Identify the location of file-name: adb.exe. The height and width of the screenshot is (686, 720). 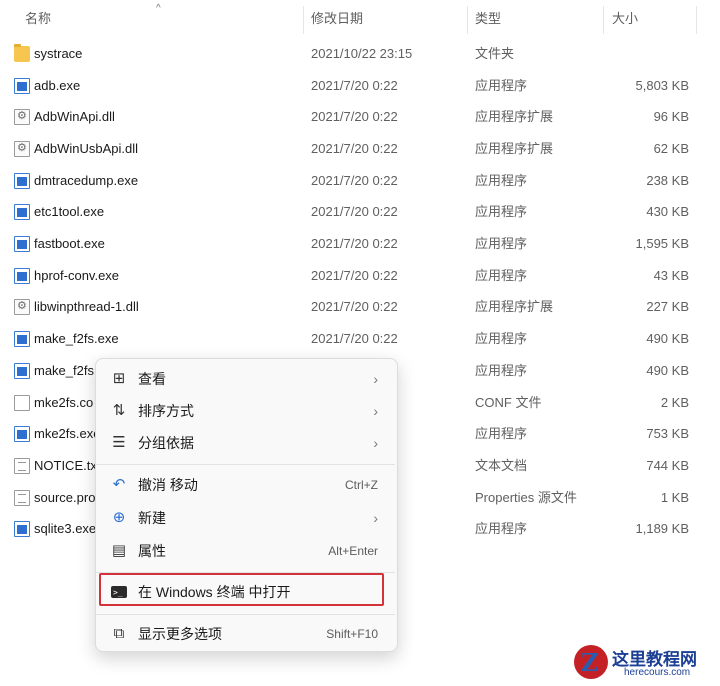
(57, 85).